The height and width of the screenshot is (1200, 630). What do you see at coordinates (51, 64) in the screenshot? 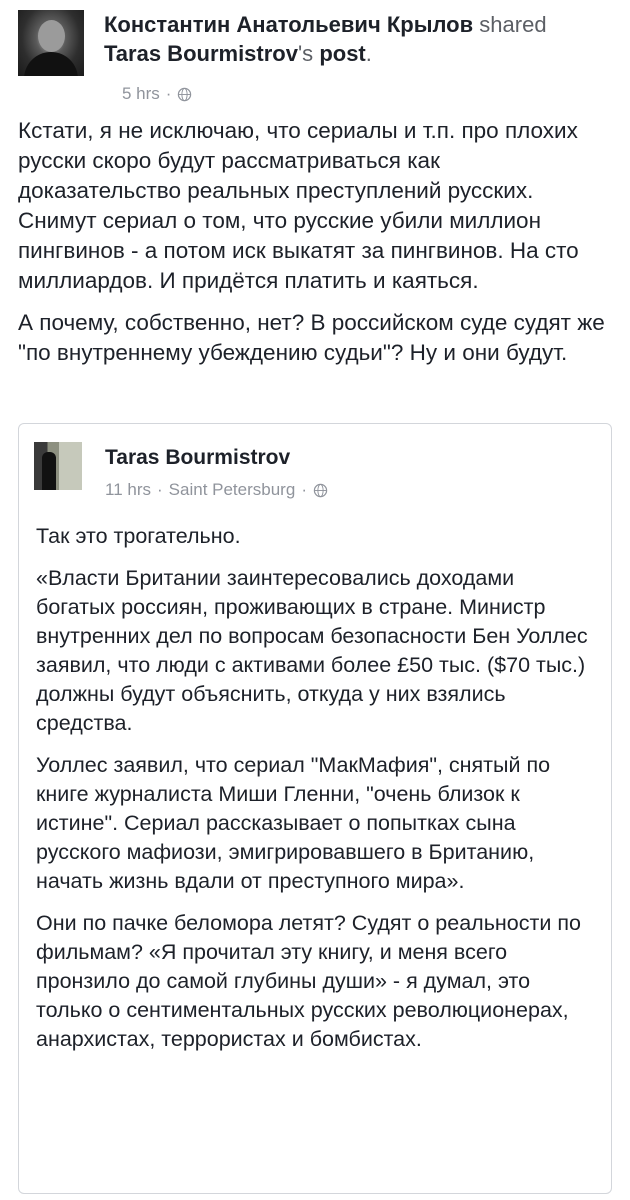
I see `avatar-body` at bounding box center [51, 64].